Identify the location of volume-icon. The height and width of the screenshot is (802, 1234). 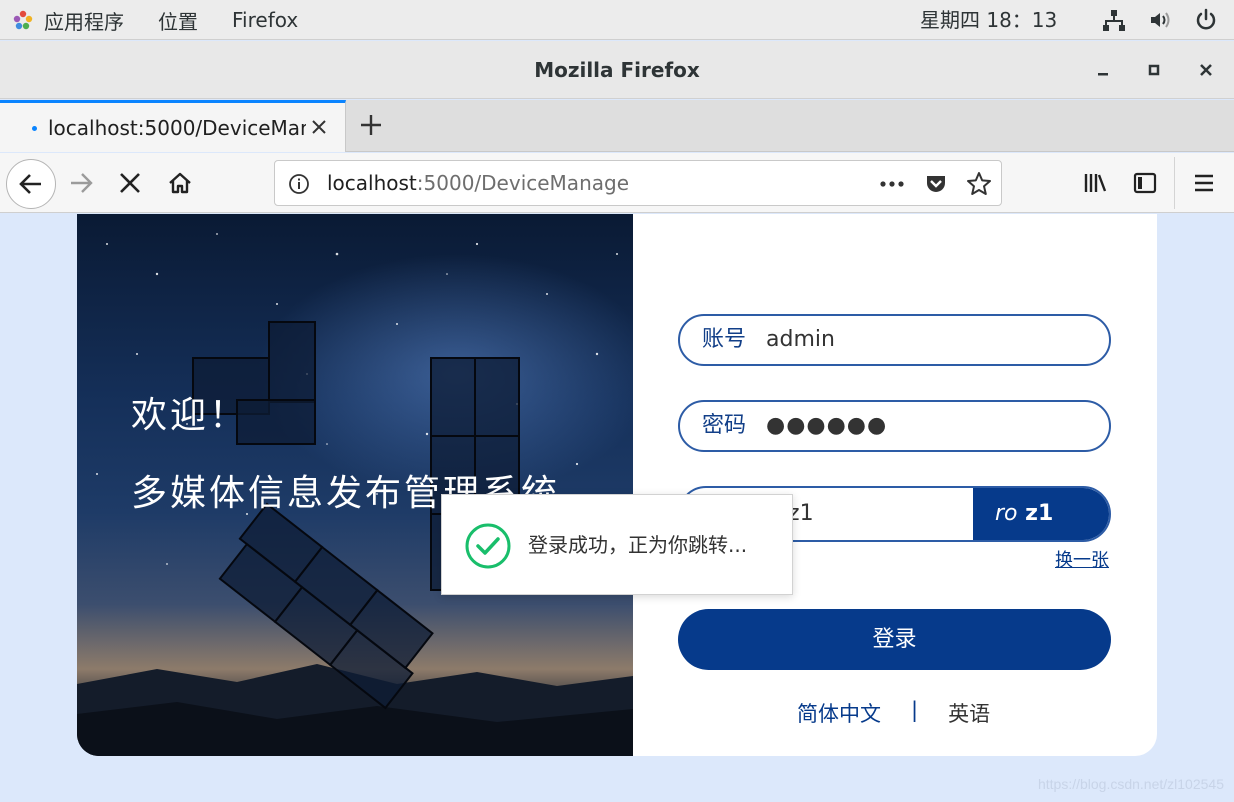
(1160, 20).